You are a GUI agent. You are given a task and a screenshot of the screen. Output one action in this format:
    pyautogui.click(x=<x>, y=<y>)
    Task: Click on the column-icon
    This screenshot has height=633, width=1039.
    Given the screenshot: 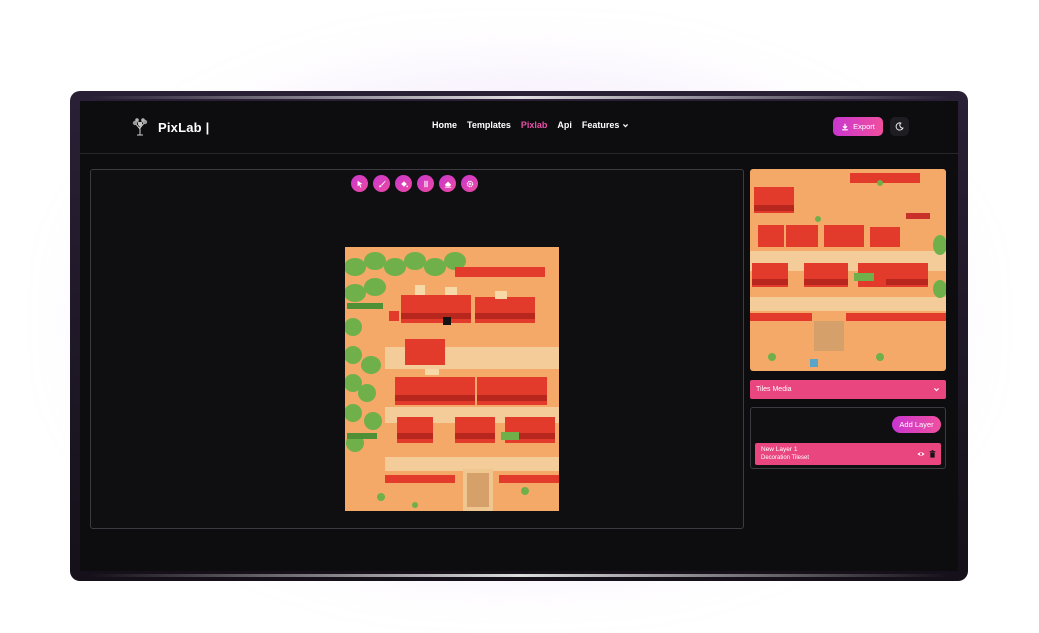 What is the action you would take?
    pyautogui.click(x=425, y=183)
    